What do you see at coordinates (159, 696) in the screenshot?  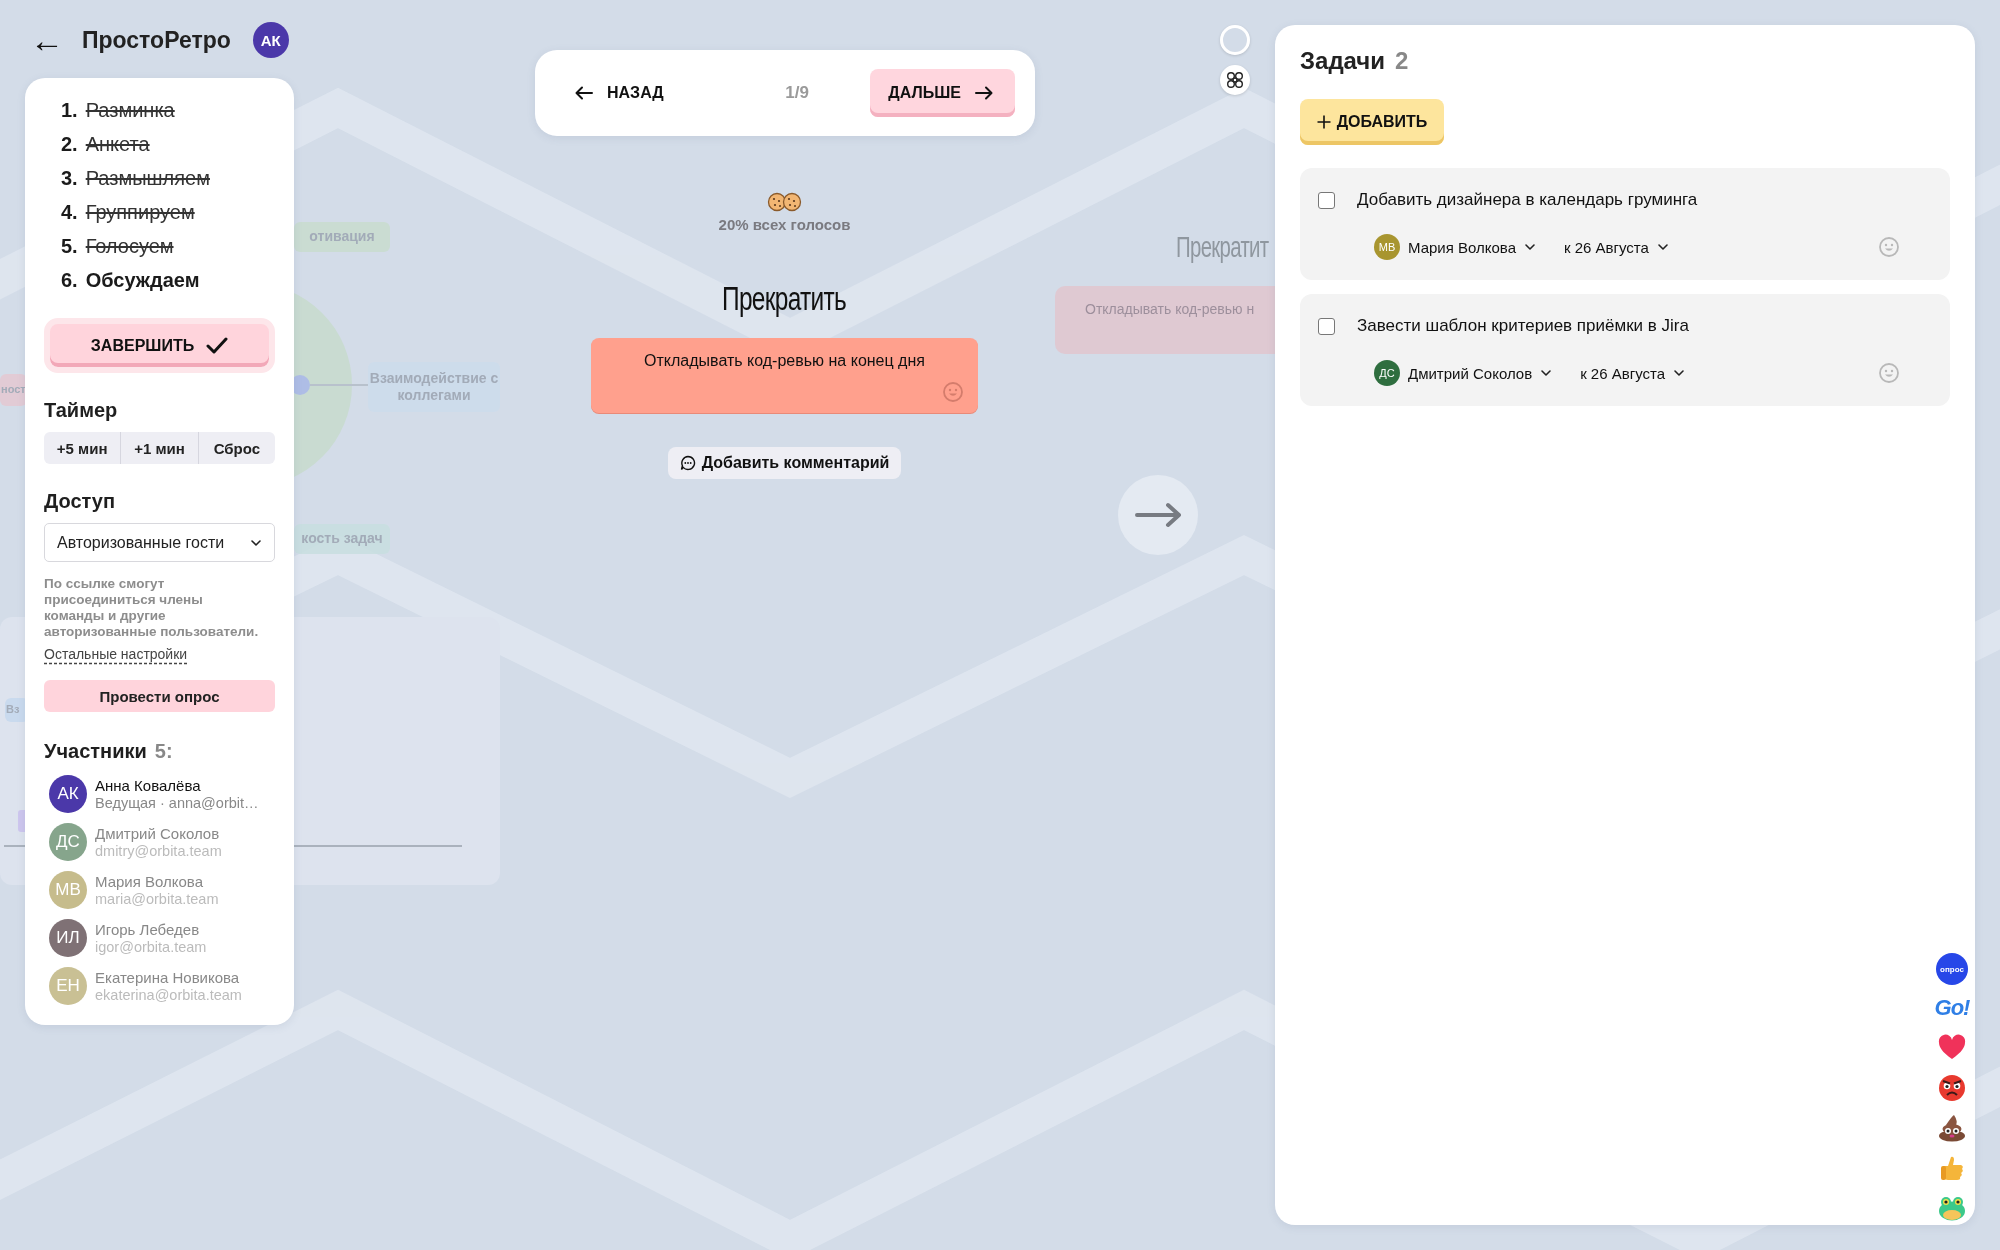 I see `poll-button: Провести опрос` at bounding box center [159, 696].